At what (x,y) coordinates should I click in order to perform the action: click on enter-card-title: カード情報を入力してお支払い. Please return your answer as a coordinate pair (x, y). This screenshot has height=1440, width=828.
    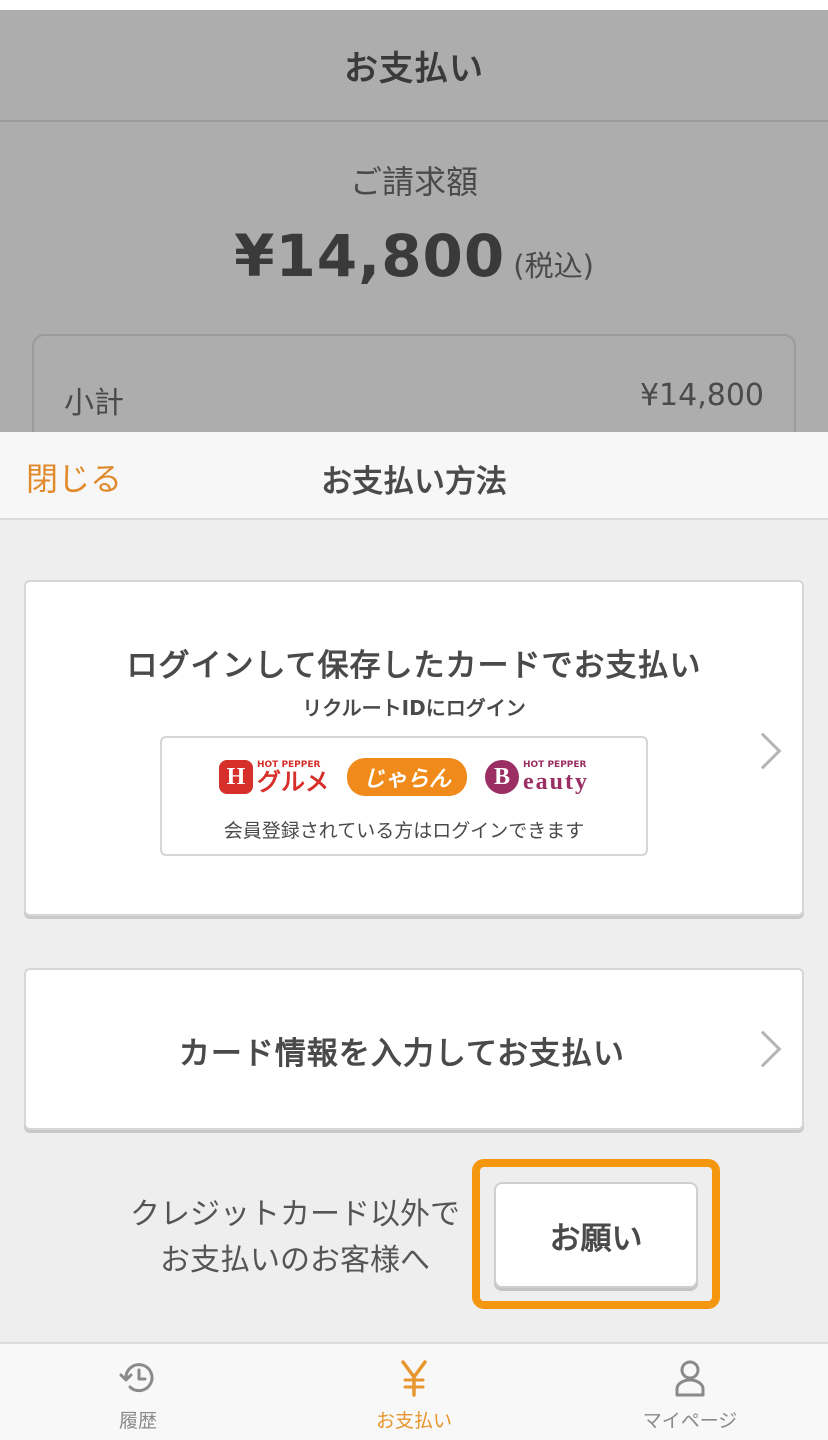
    Looking at the image, I should click on (402, 1054).